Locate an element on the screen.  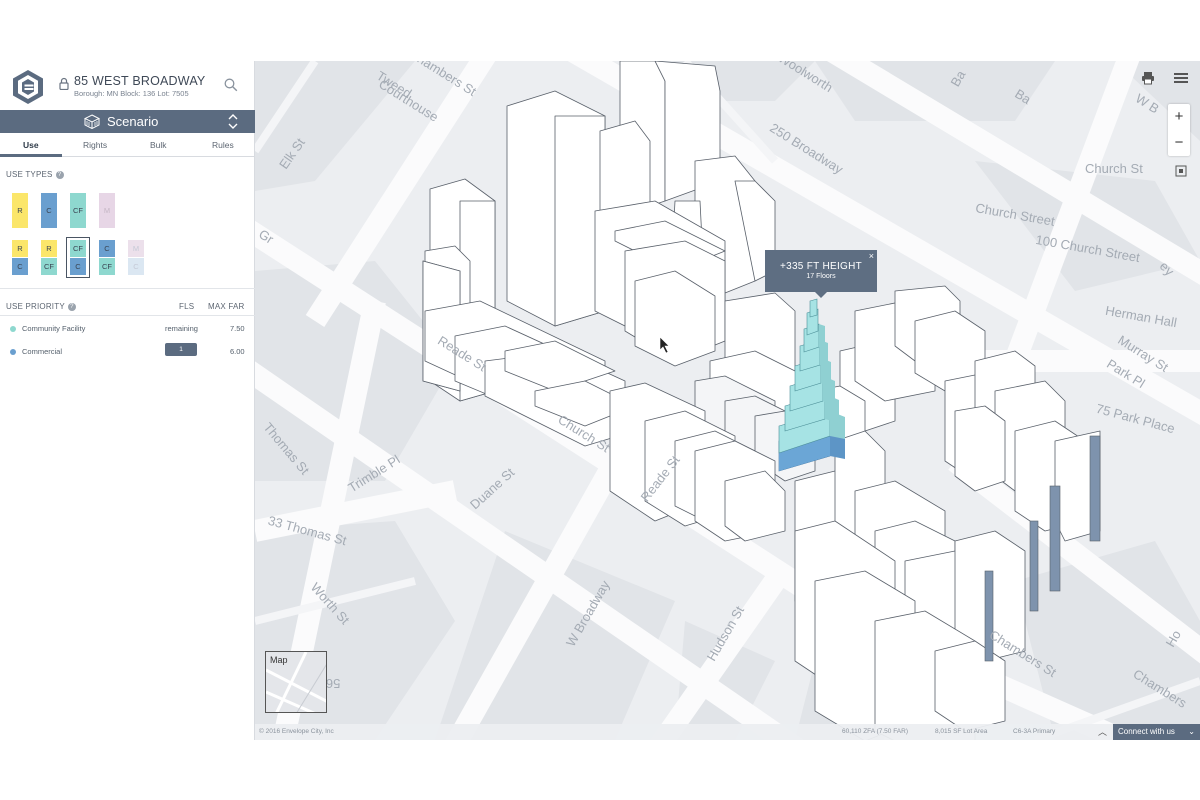
use-type-cf-label: CF is located at coordinates (78, 210).